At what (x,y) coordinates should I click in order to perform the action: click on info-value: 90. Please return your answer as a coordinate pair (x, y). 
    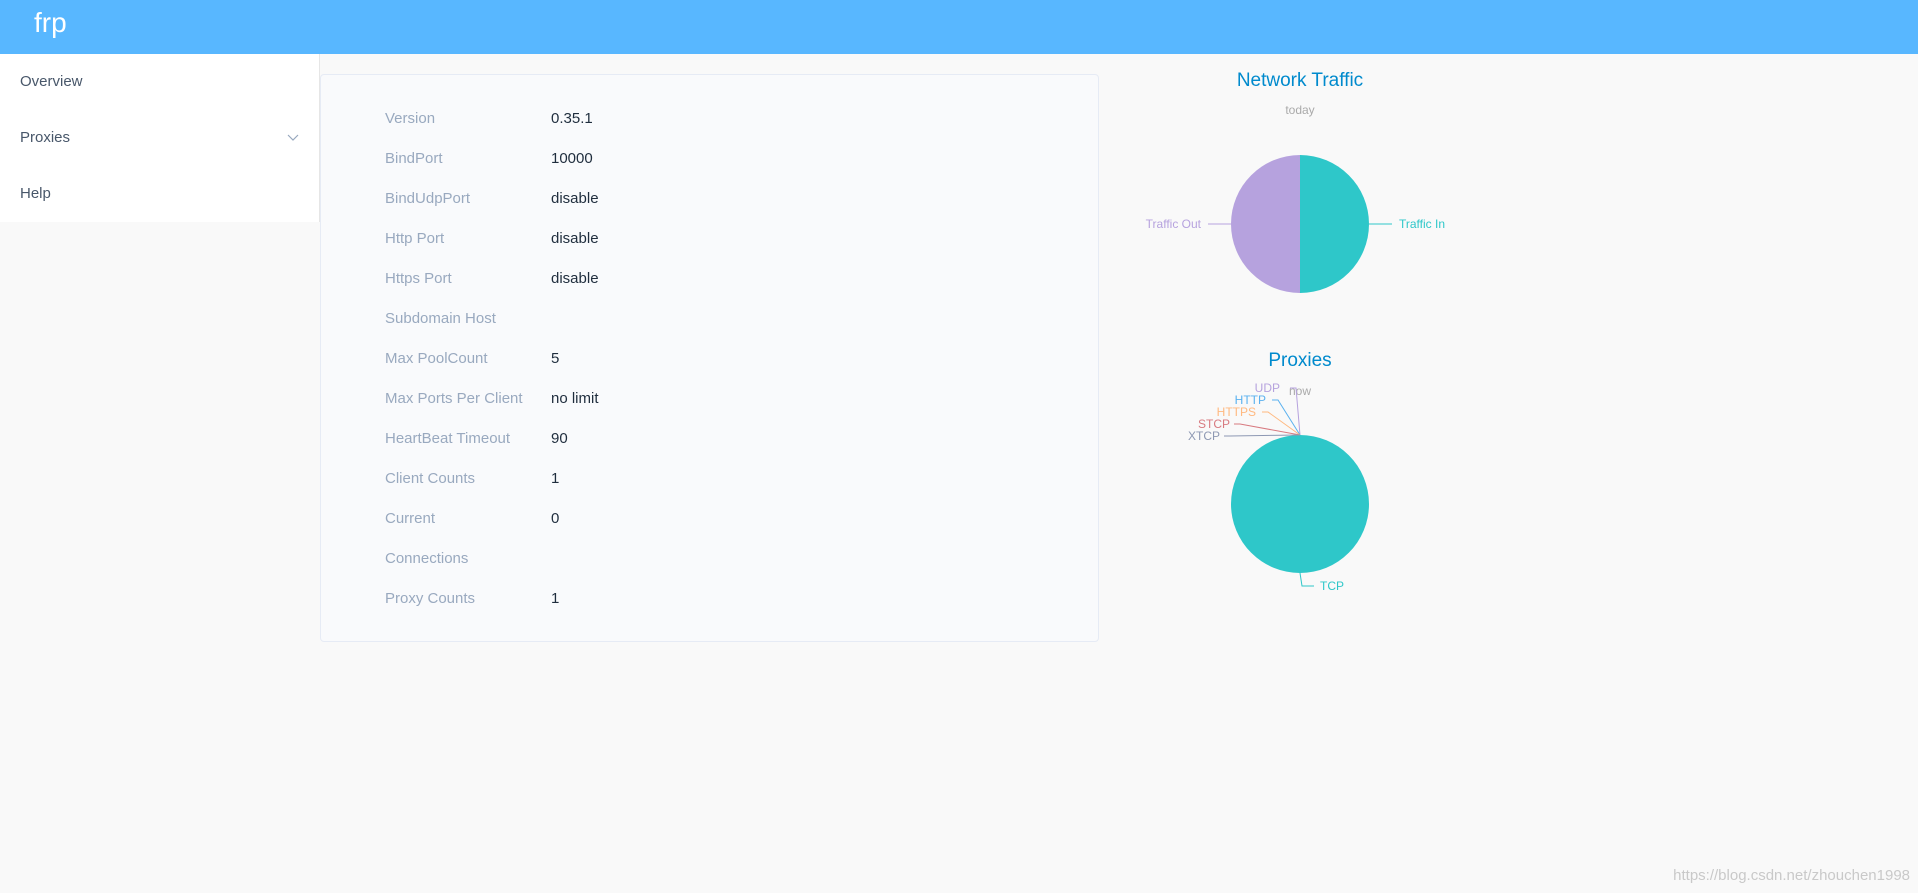
    Looking at the image, I should click on (559, 438).